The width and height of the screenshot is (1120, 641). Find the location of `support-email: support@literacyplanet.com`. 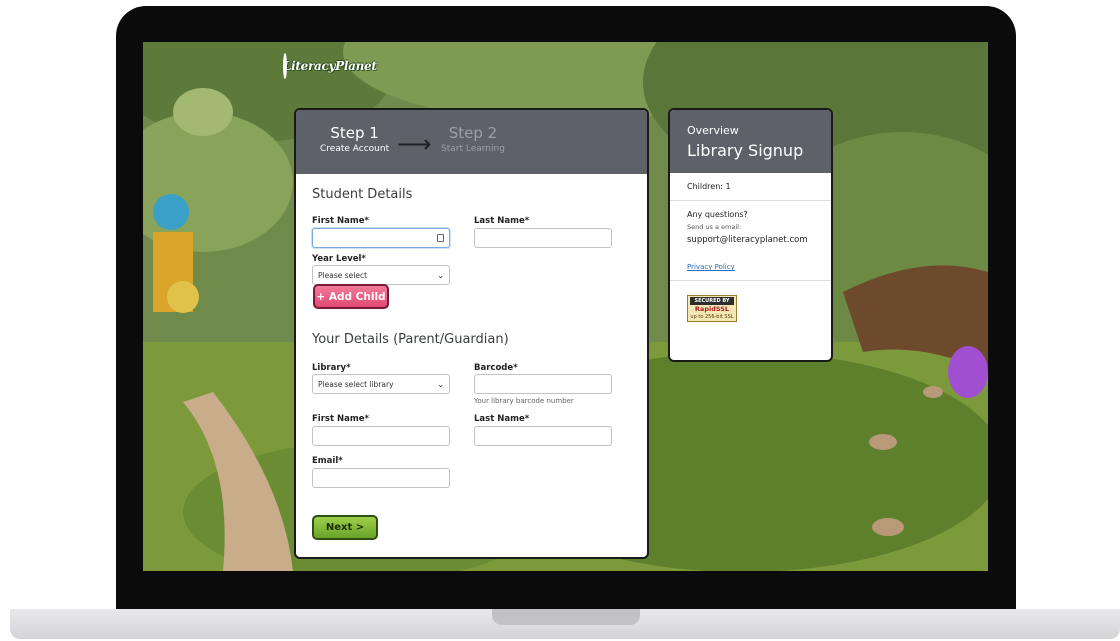

support-email: support@literacyplanet.com is located at coordinates (750, 240).